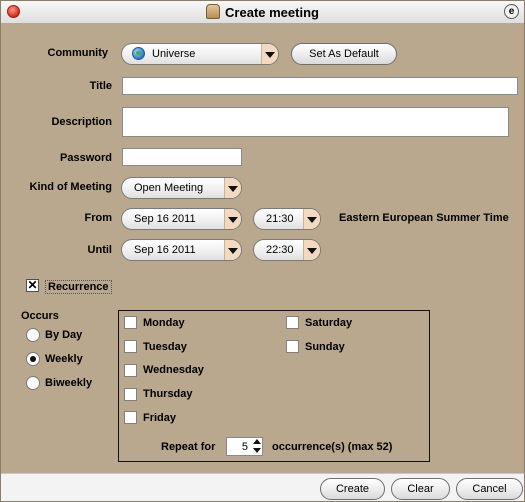  Describe the element at coordinates (280, 250) in the screenshot. I see `until-time-value: 22:30` at that location.